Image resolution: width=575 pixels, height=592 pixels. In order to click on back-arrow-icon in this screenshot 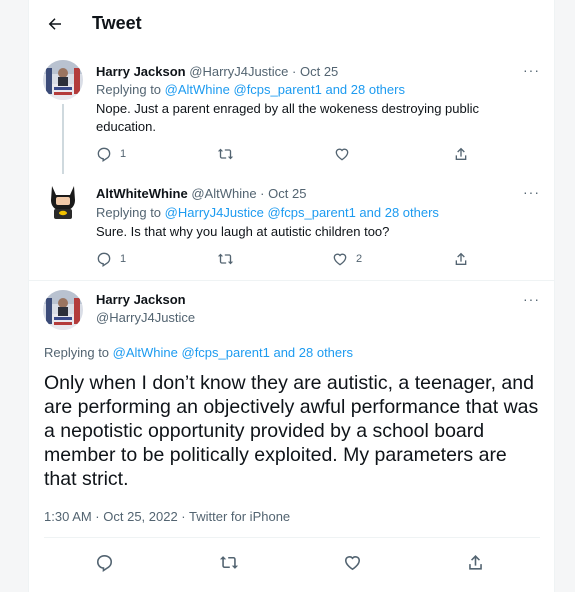, I will do `click(54, 24)`.